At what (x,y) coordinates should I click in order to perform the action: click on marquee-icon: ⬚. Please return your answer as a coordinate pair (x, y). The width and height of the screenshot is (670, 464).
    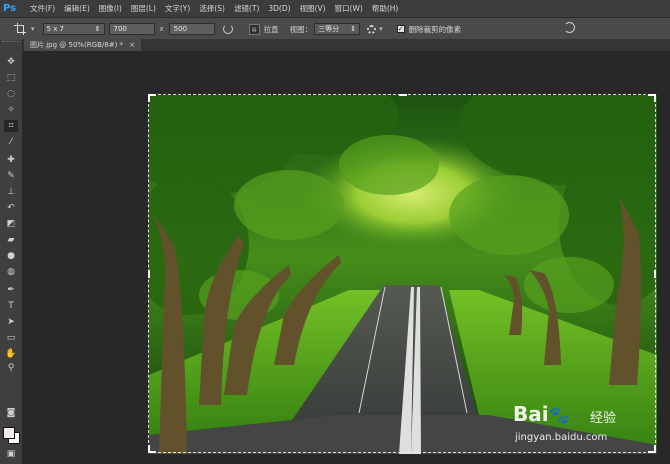
    Looking at the image, I should click on (11, 78).